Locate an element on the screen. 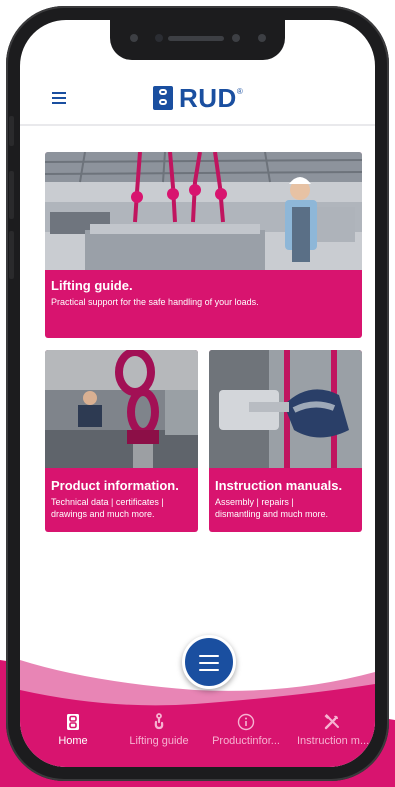 The height and width of the screenshot is (787, 395). phone-notch is located at coordinates (197, 40).